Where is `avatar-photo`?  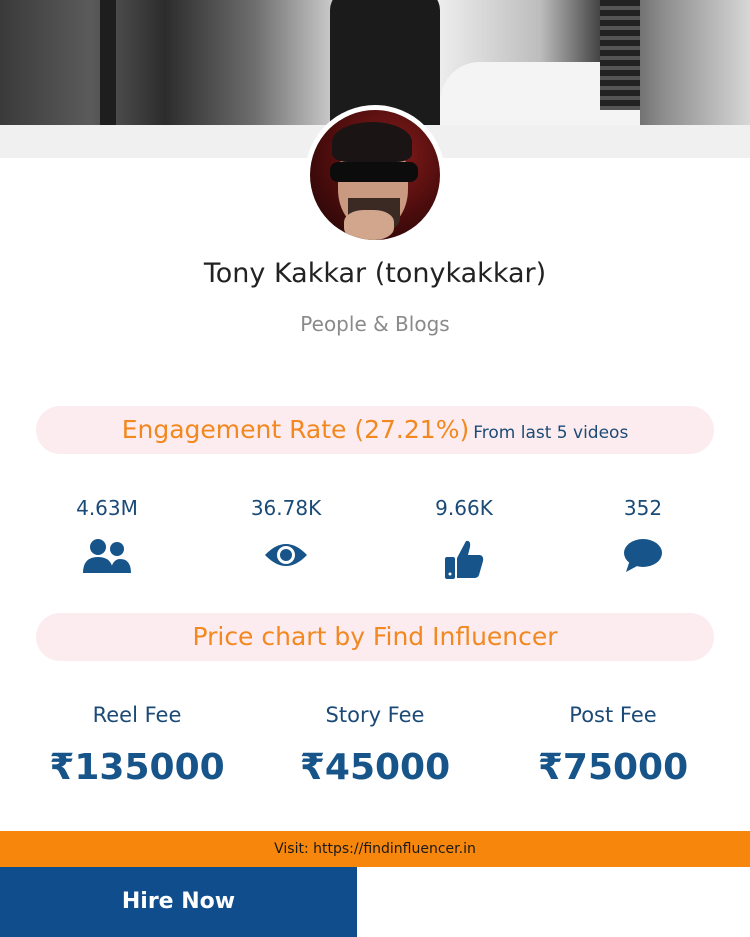
avatar-photo is located at coordinates (375, 175).